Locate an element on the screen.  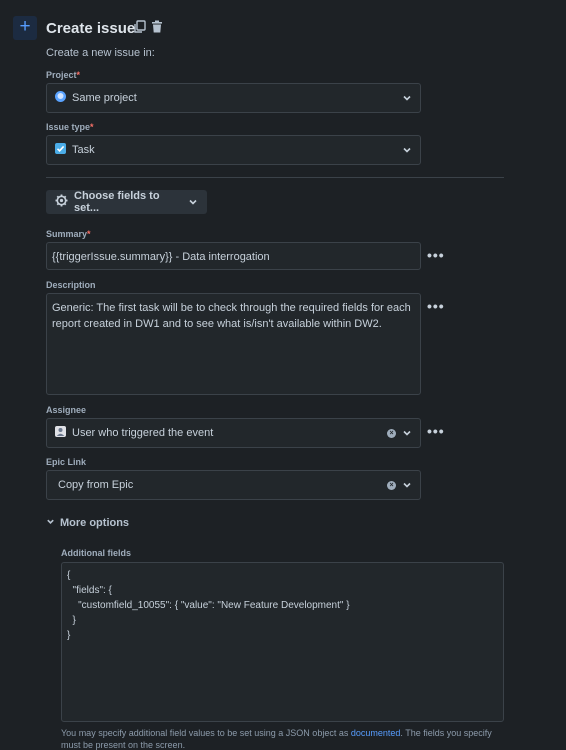
documented-link: documented is located at coordinates (376, 733).